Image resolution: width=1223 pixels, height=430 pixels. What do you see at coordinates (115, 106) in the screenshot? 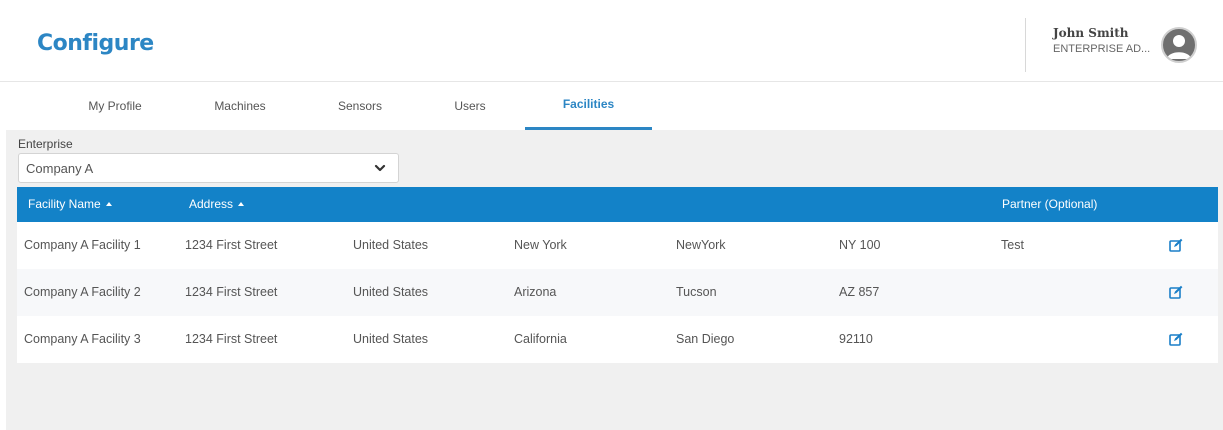
I see `tab-my-profile: My Profile` at bounding box center [115, 106].